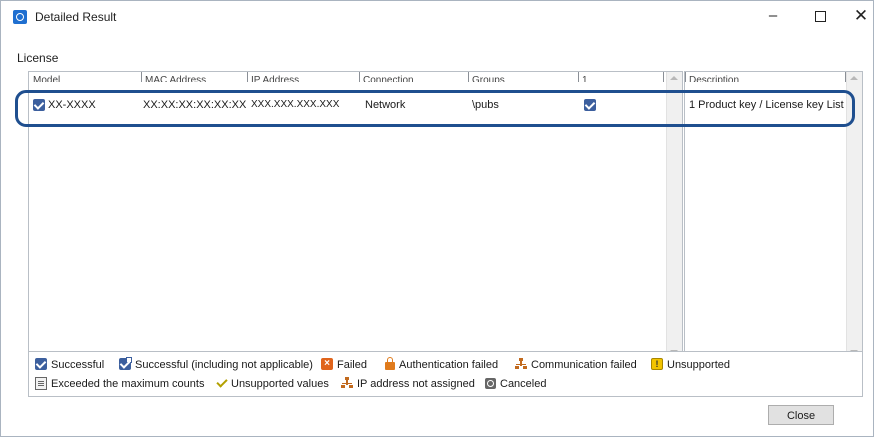 The width and height of the screenshot is (874, 437). Describe the element at coordinates (488, 77) in the screenshot. I see `col-header-groups: Groups` at that location.